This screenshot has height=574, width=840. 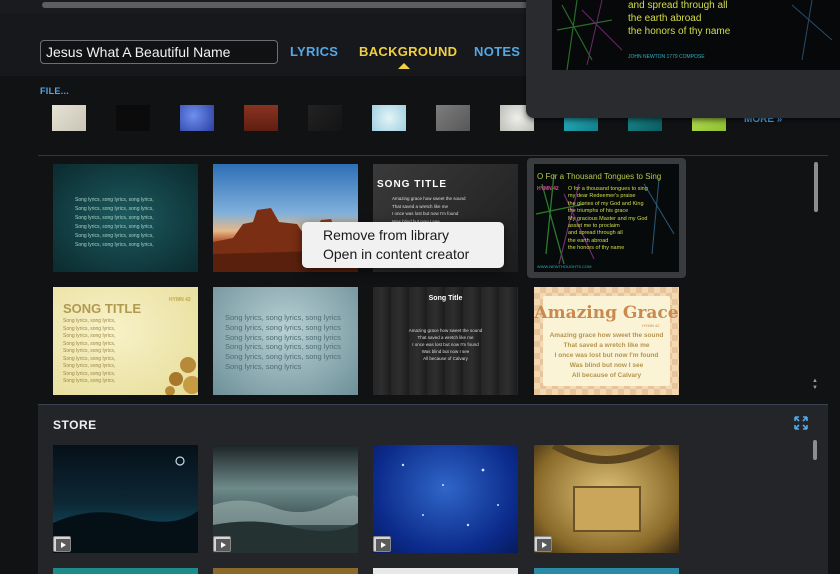 What do you see at coordinates (404, 66) in the screenshot?
I see `active-tab-indicator` at bounding box center [404, 66].